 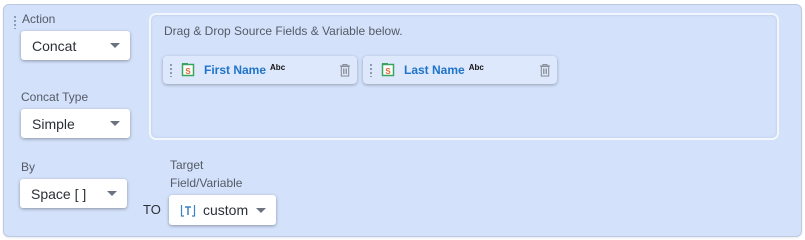 I want to click on target-label-line2: Field/Variable, so click(x=206, y=183).